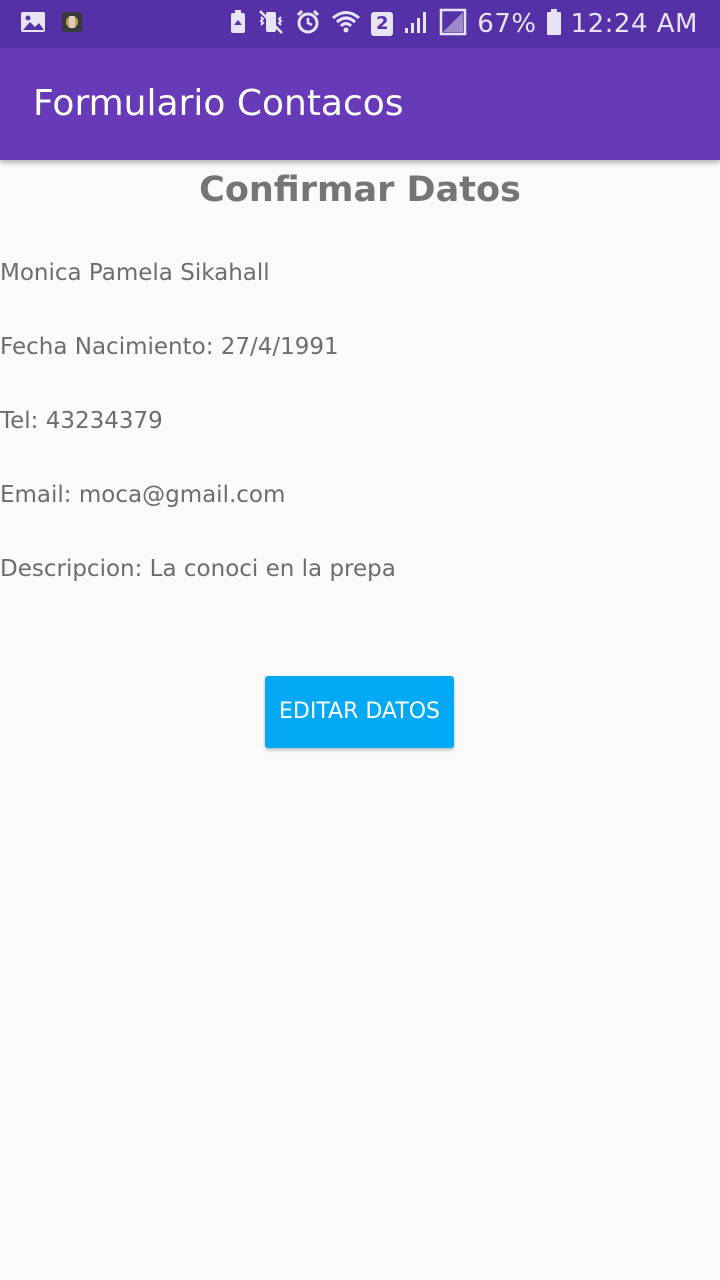  I want to click on signal-empty-icon, so click(453, 24).